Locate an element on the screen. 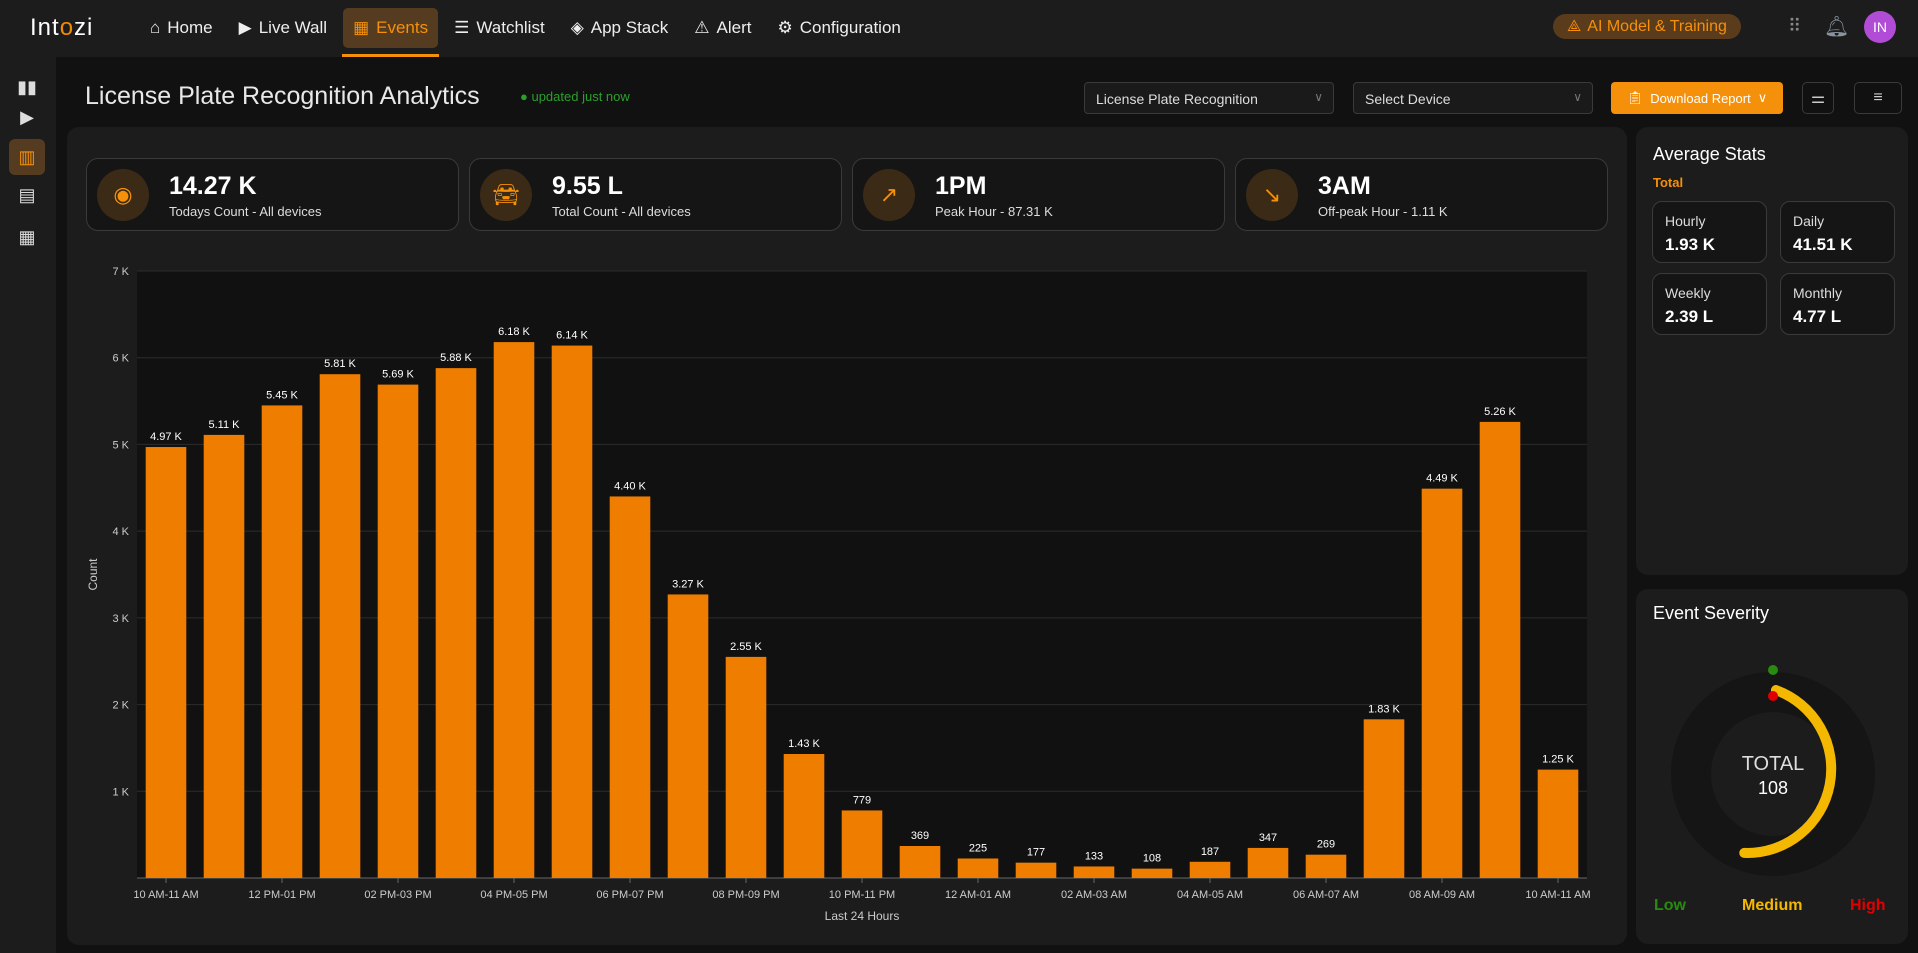 The height and width of the screenshot is (953, 1918). layers-icon: ◈ is located at coordinates (577, 27).